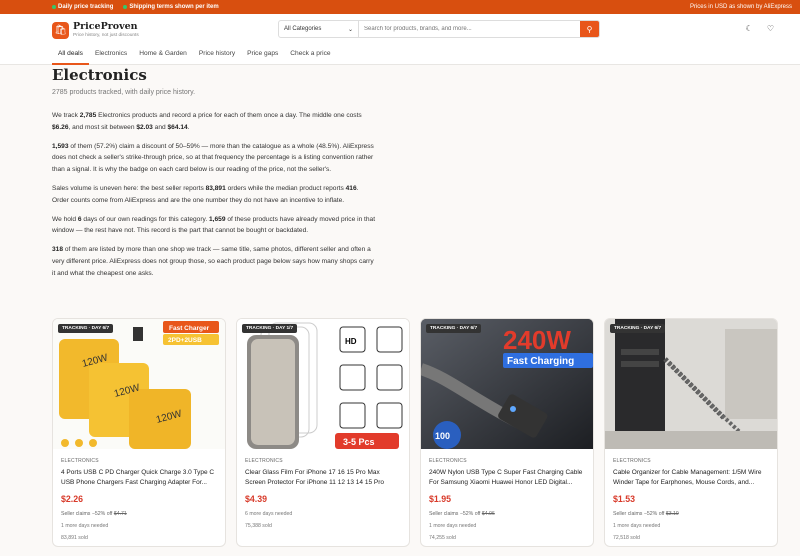  What do you see at coordinates (310, 55) in the screenshot?
I see `nav-check-price: Check a price` at bounding box center [310, 55].